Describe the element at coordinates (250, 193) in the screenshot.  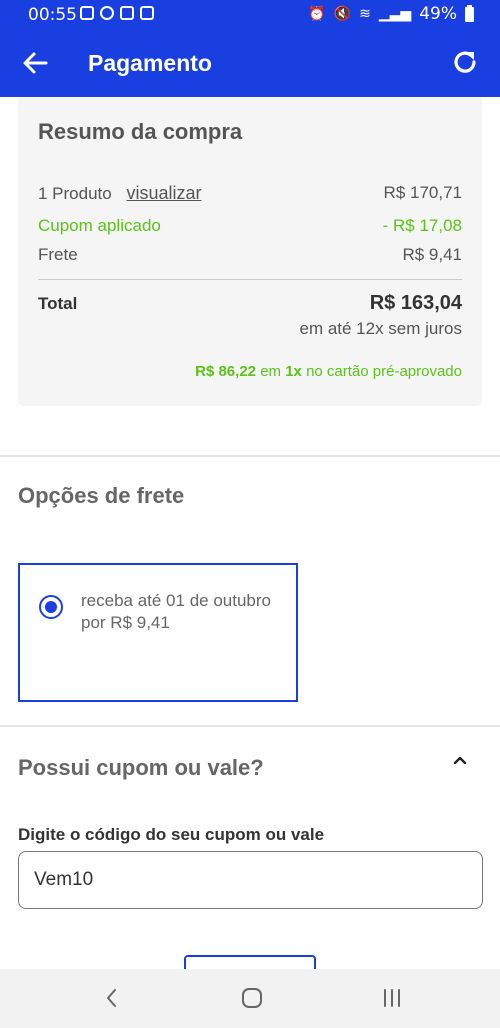
I see `products-row: 1 Produto visualizar R$ 170,71` at that location.